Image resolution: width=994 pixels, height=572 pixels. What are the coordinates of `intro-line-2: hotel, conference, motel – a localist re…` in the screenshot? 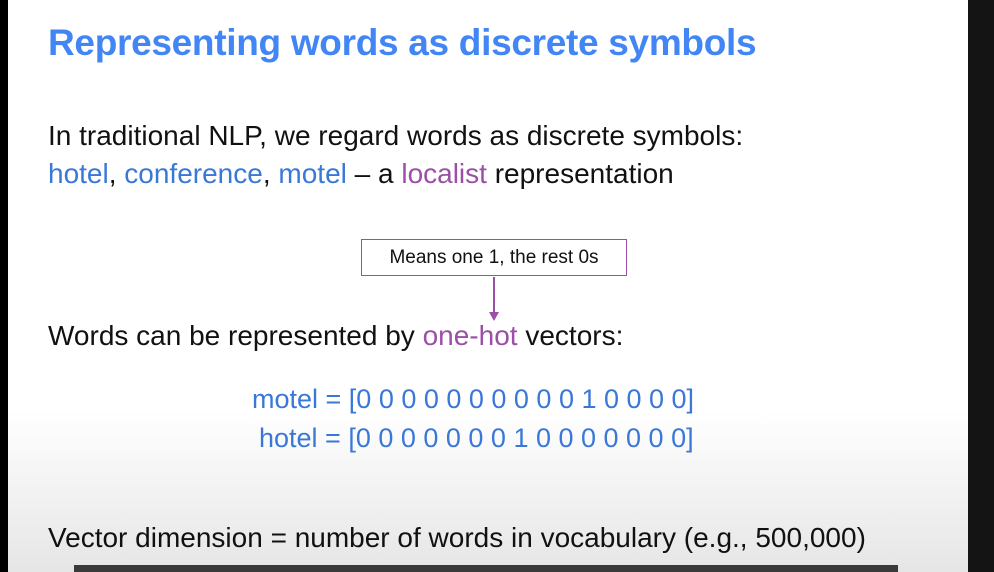 It's located at (361, 174).